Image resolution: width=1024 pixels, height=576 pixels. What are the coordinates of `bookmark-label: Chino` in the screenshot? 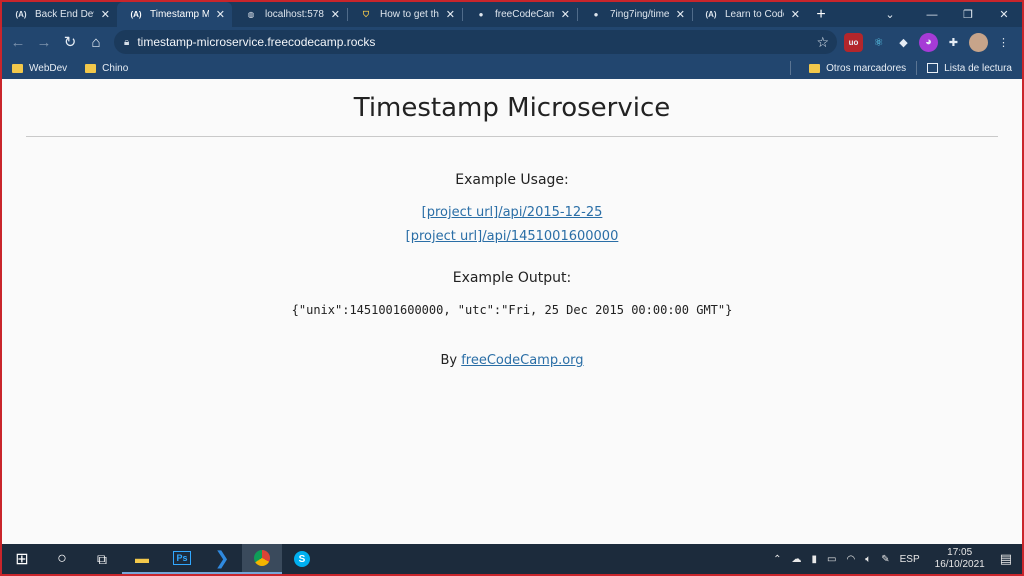 It's located at (115, 68).